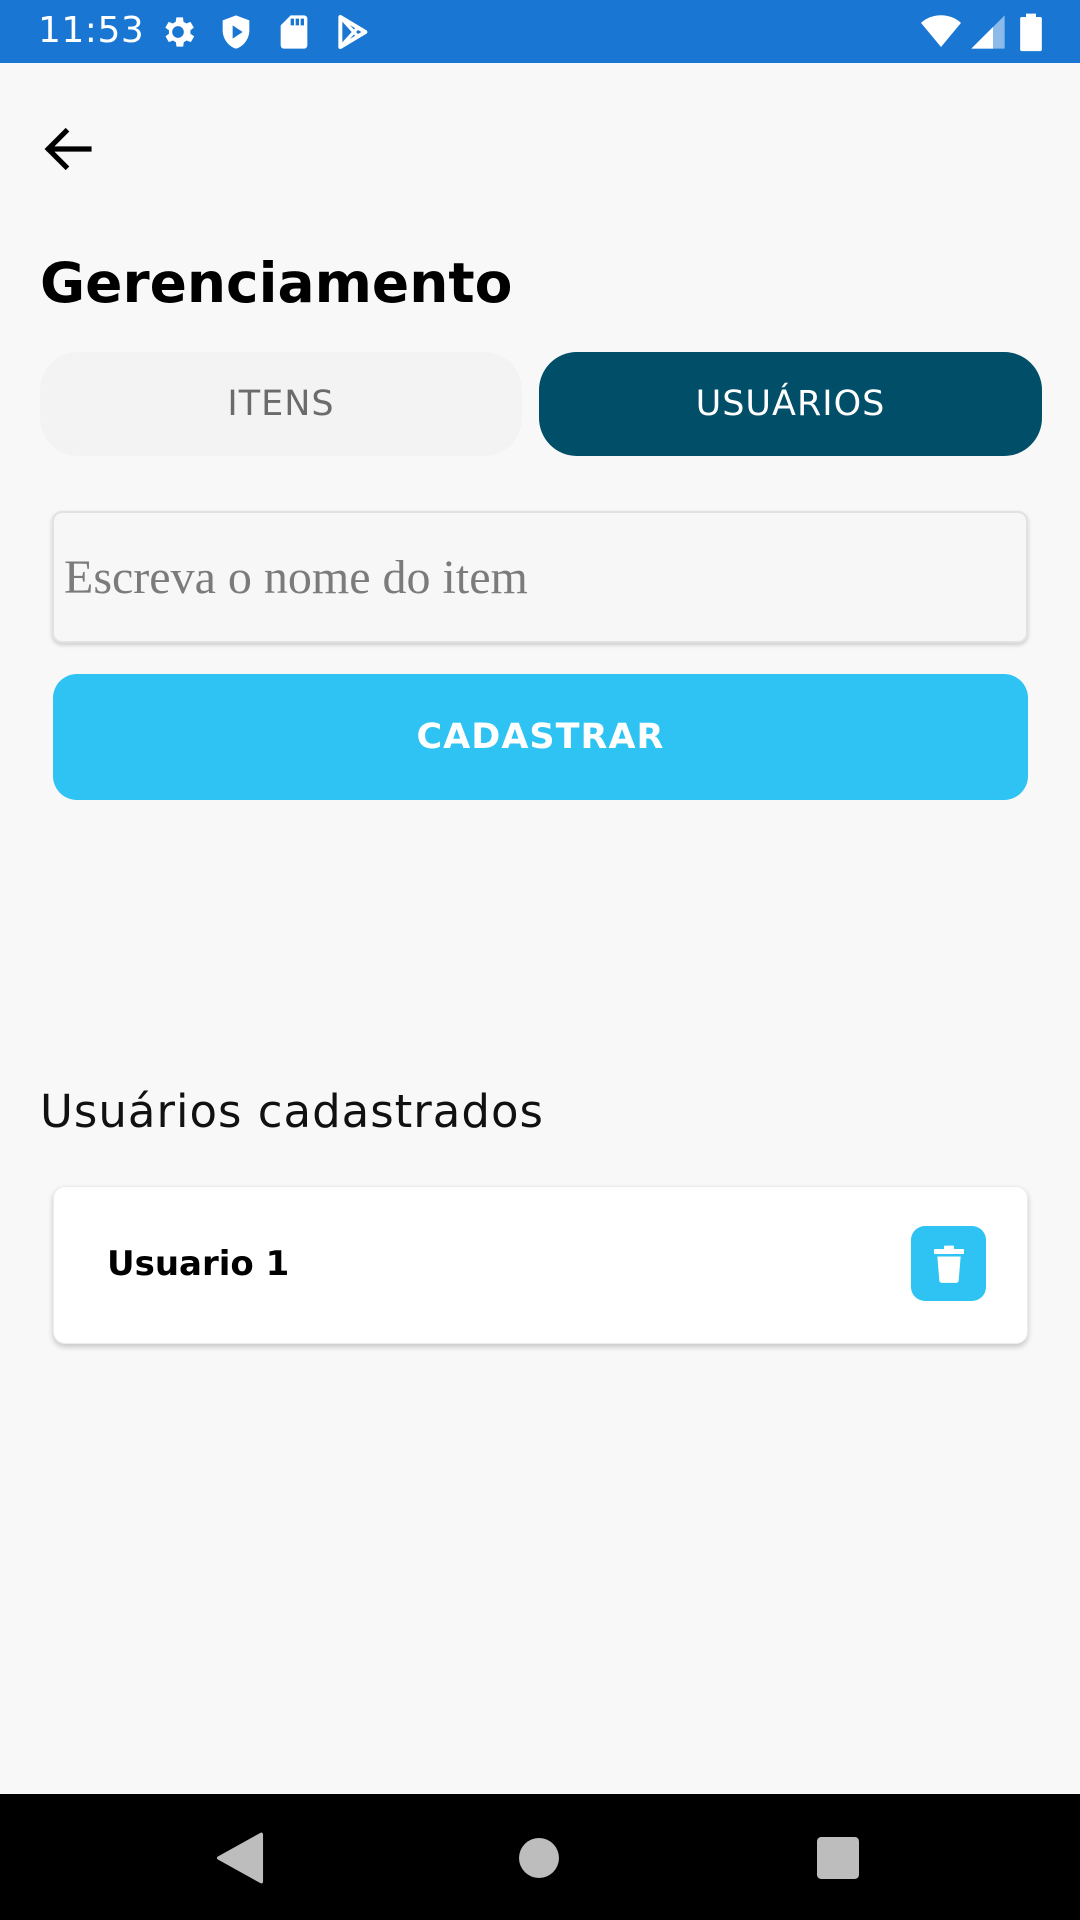  I want to click on battery-icon, so click(1031, 32).